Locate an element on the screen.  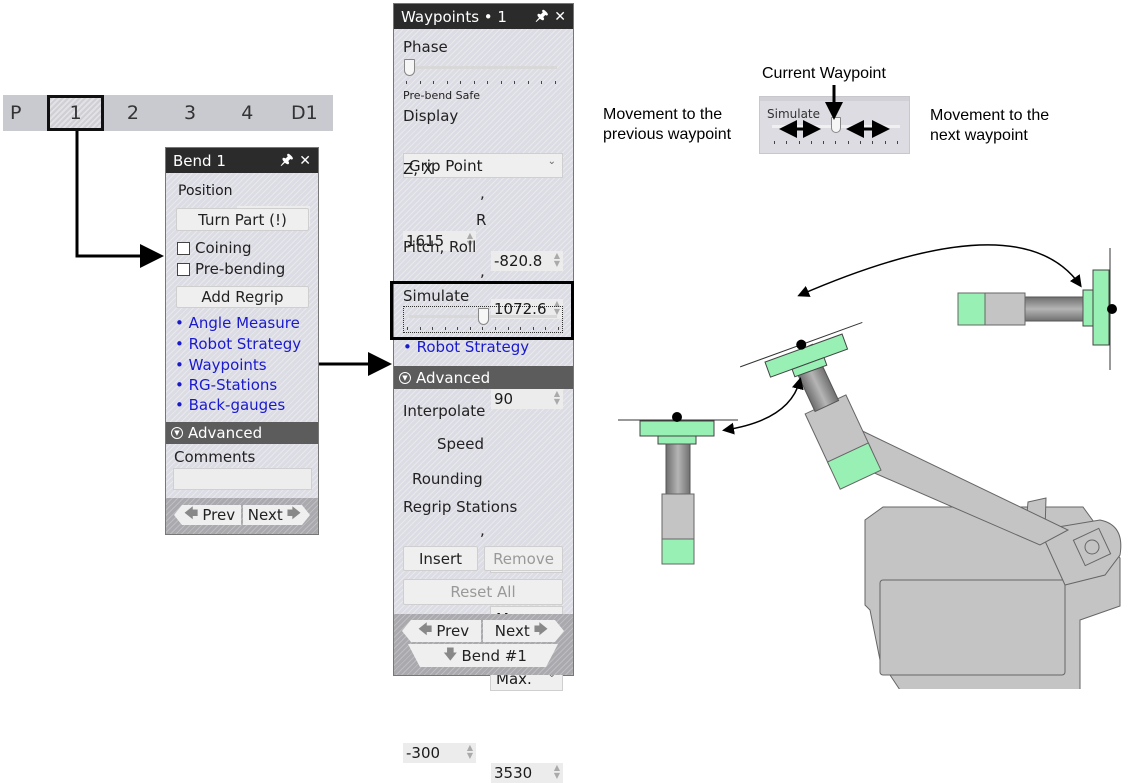
motion-arrow-to-previous is located at coordinates (763, 406).